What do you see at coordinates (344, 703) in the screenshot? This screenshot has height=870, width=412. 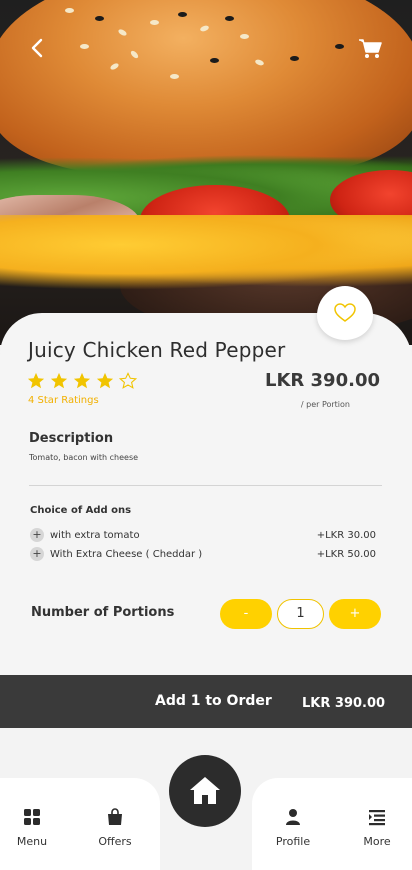 I see `order-total: LKR 390.00` at bounding box center [344, 703].